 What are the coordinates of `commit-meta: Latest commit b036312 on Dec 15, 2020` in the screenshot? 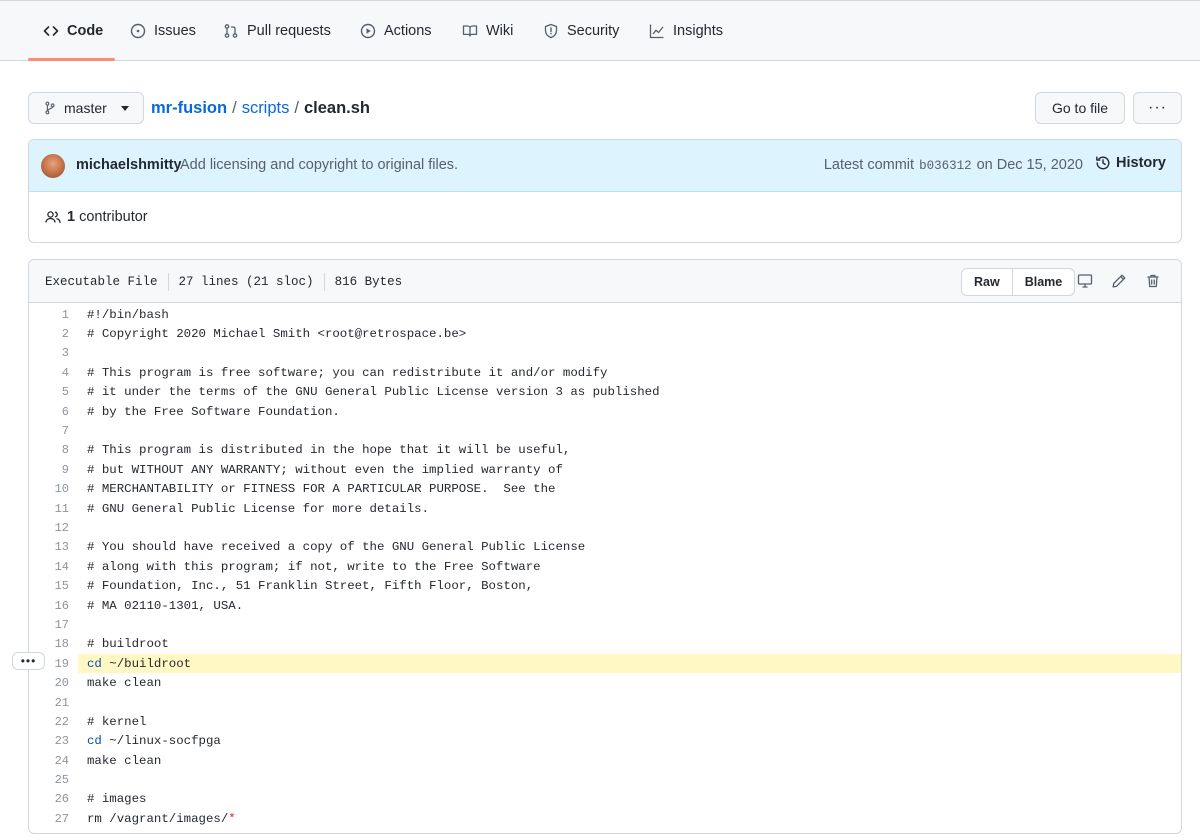 It's located at (953, 165).